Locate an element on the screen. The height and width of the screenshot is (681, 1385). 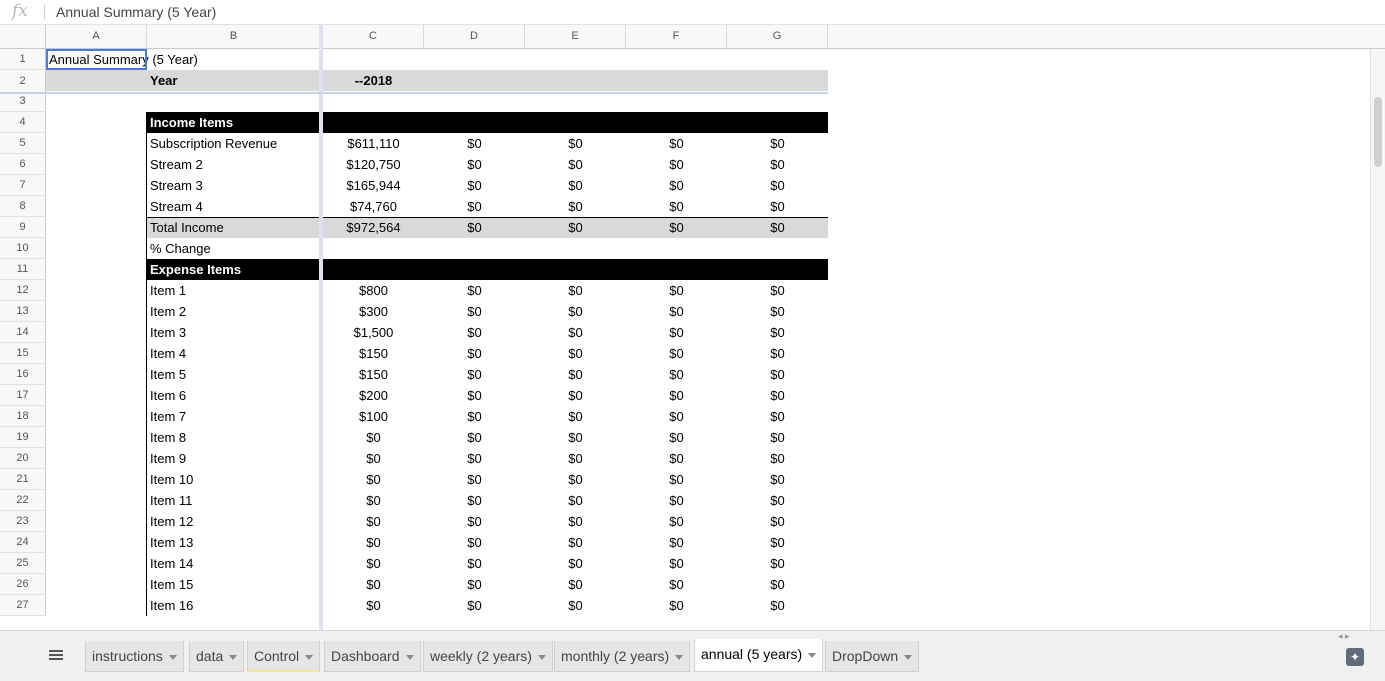
sheet-tab-weekly-2-years: weekly (2 years) is located at coordinates (488, 656).